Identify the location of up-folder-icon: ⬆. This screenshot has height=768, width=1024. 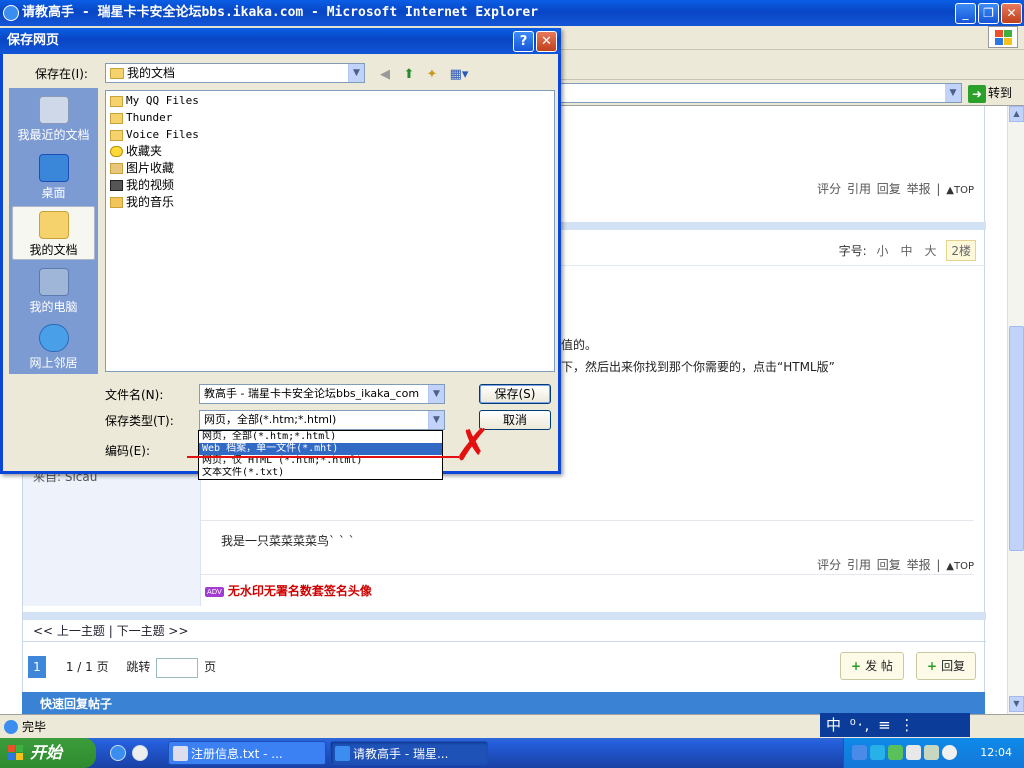
(409, 75).